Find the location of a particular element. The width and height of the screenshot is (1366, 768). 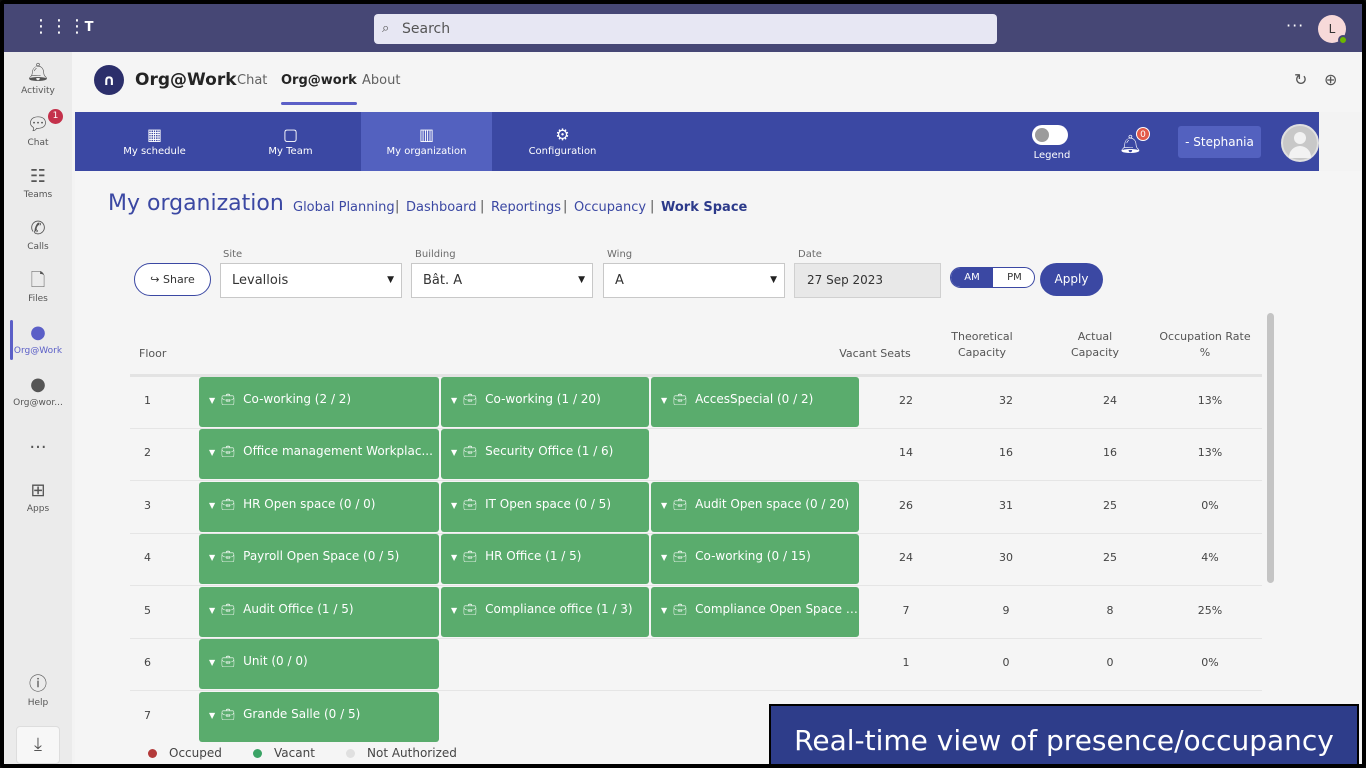

room-label: HR Open space (0 / 0) is located at coordinates (309, 504).